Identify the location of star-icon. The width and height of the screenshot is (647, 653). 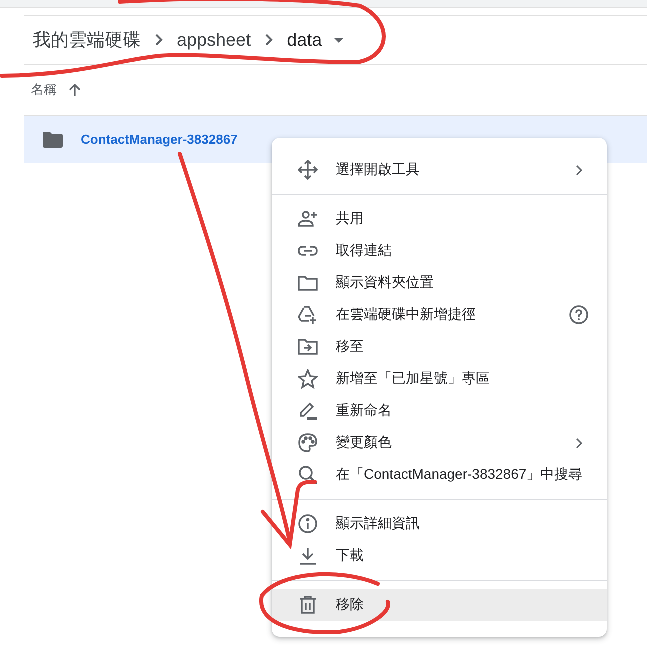
(308, 379).